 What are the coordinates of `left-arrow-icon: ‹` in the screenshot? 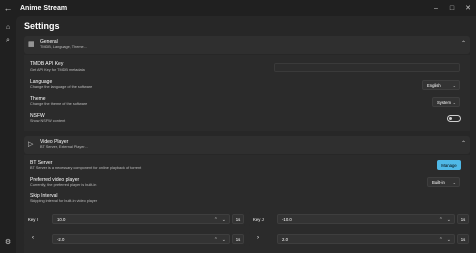 It's located at (33, 238).